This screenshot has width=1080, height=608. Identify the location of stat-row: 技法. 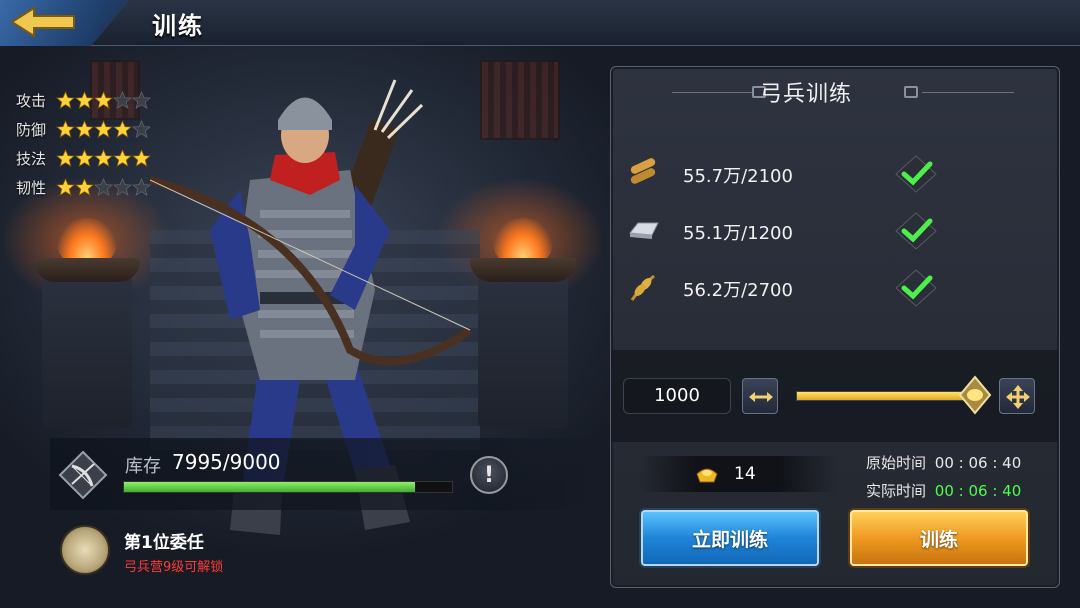
(84, 158).